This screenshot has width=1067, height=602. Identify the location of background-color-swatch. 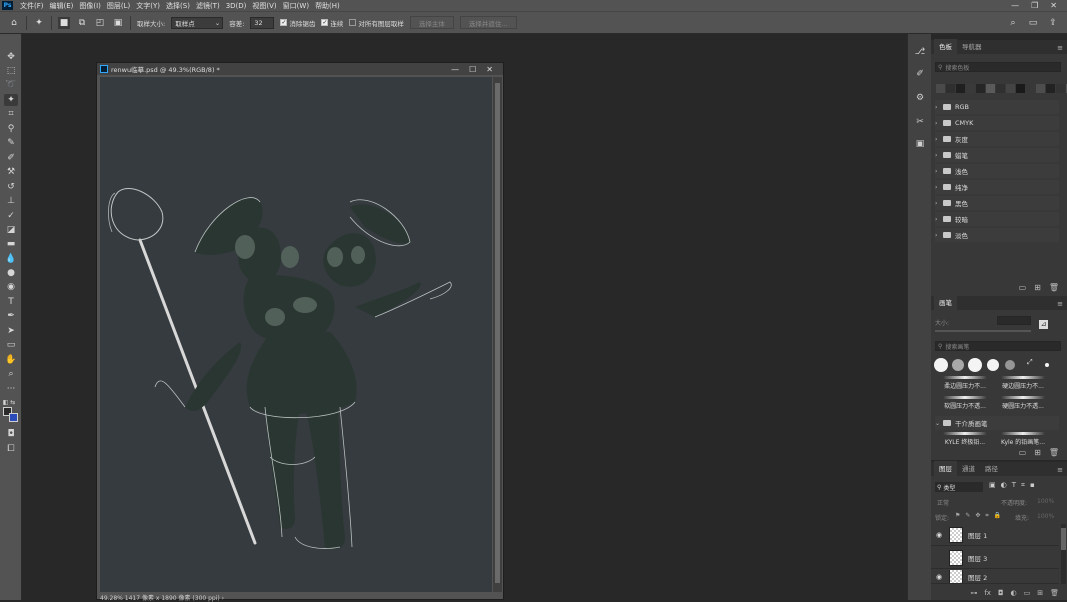
(13, 417).